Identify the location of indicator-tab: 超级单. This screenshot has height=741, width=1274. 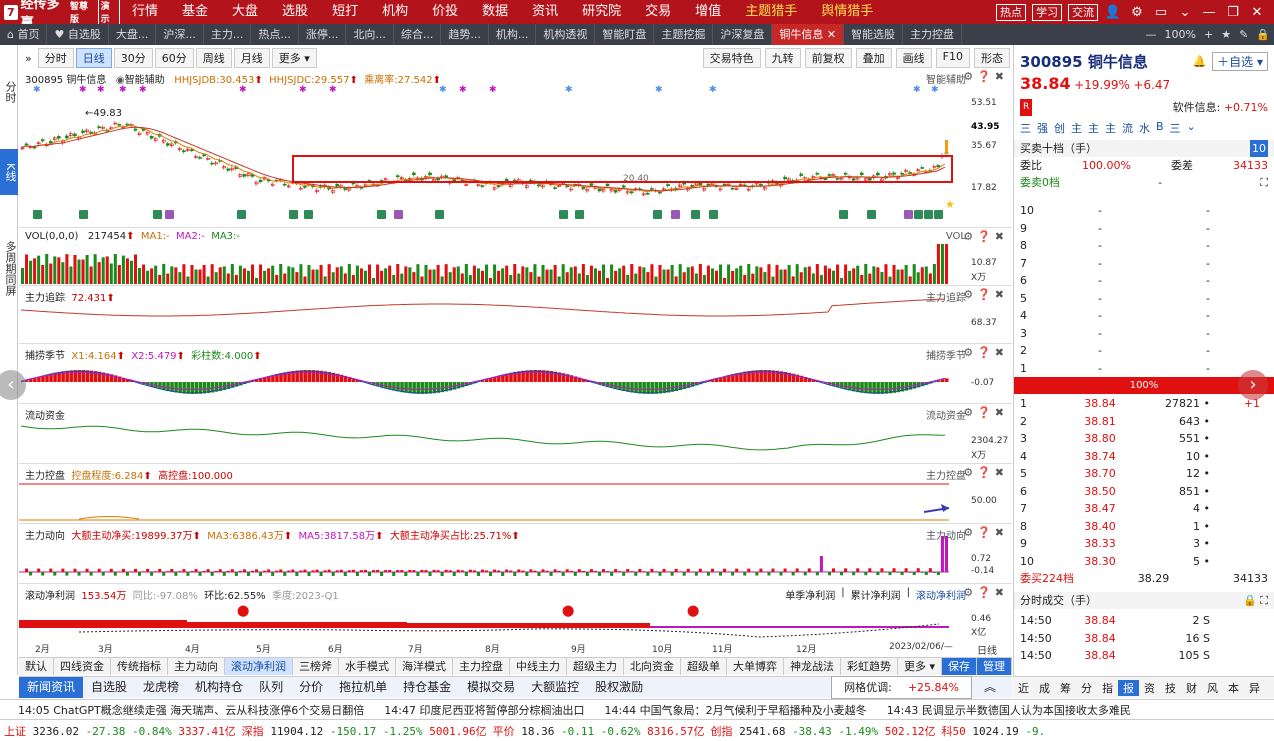
(704, 666).